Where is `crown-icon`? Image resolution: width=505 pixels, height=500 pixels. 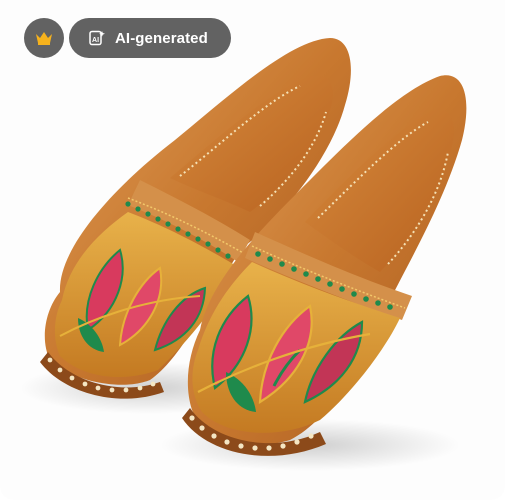
crown-icon is located at coordinates (44, 38).